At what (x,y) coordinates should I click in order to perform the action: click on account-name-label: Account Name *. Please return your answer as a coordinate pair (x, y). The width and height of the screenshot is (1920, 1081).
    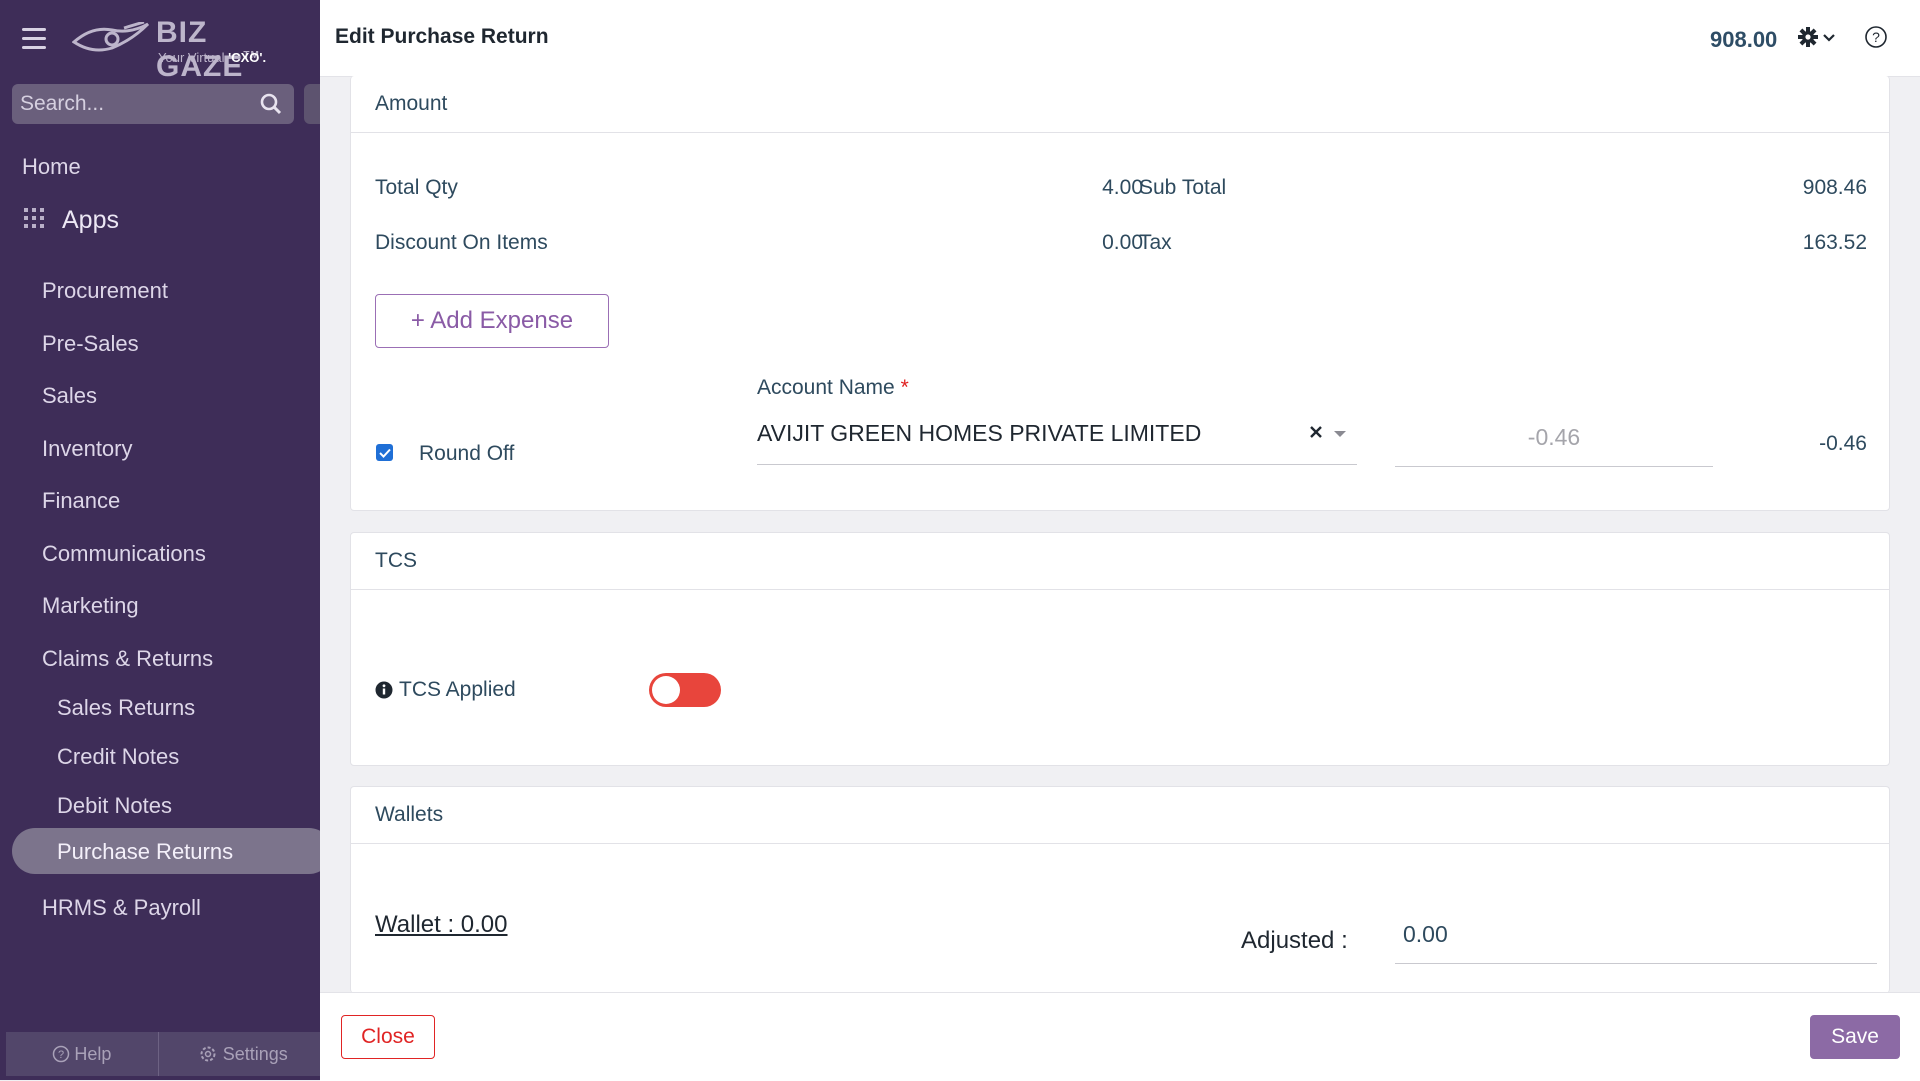
    Looking at the image, I should click on (833, 388).